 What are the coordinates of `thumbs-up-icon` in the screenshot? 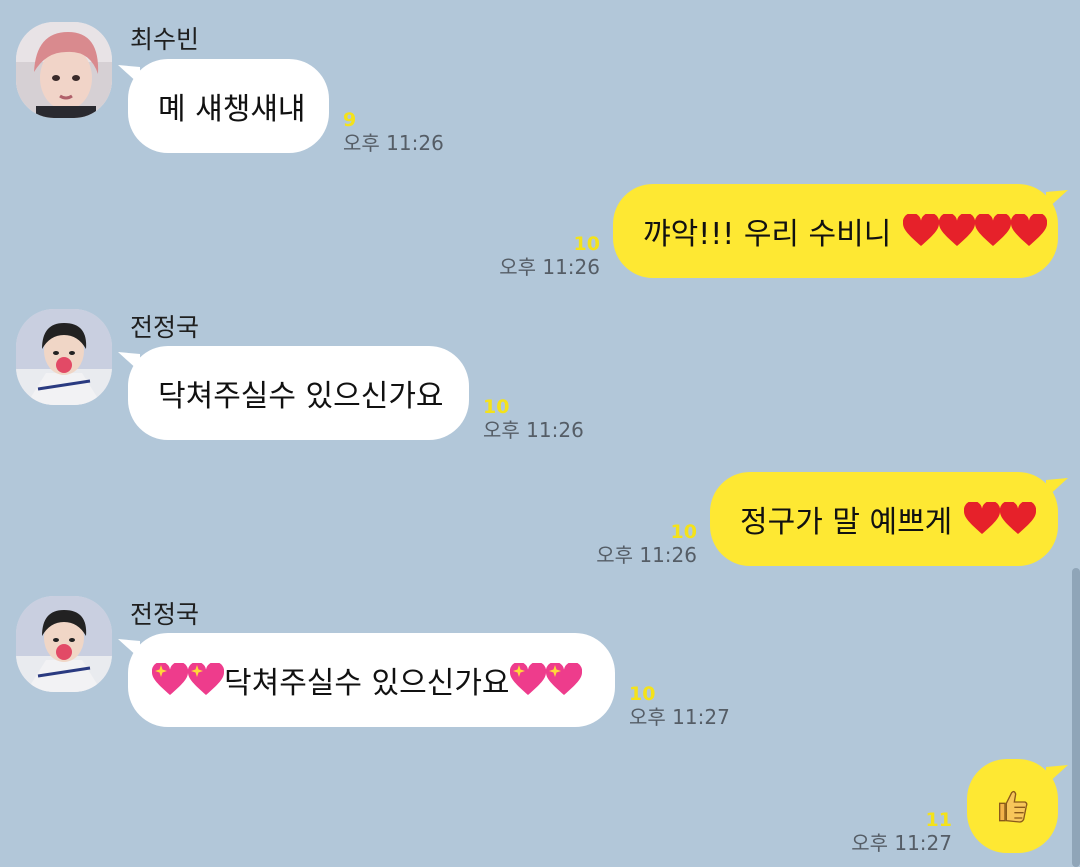 It's located at (1012, 806).